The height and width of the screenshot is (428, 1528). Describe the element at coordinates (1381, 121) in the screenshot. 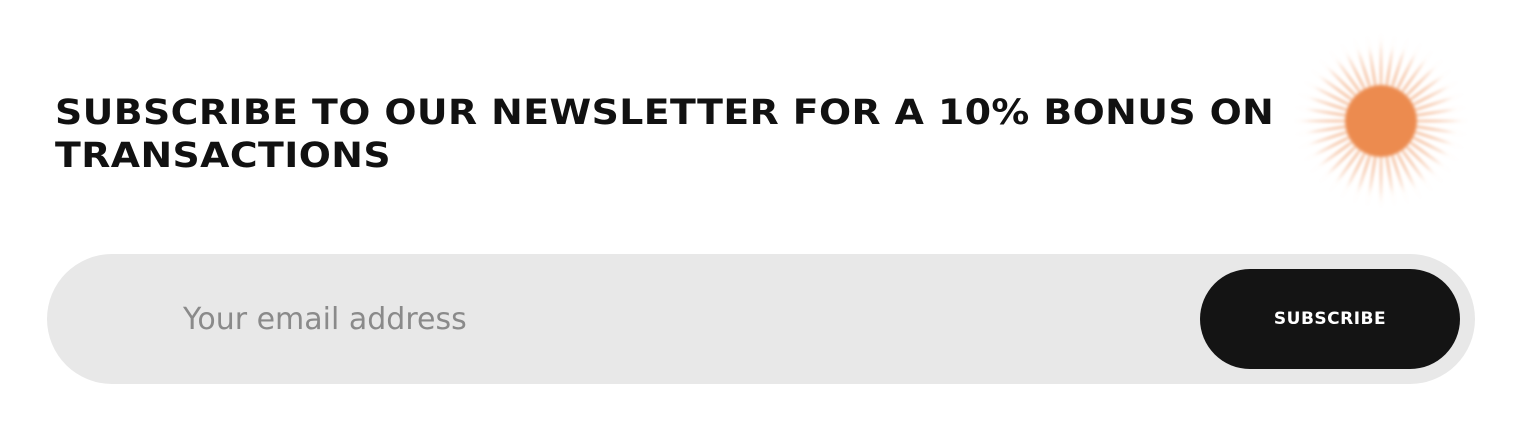

I see `sun-burst-icon` at that location.